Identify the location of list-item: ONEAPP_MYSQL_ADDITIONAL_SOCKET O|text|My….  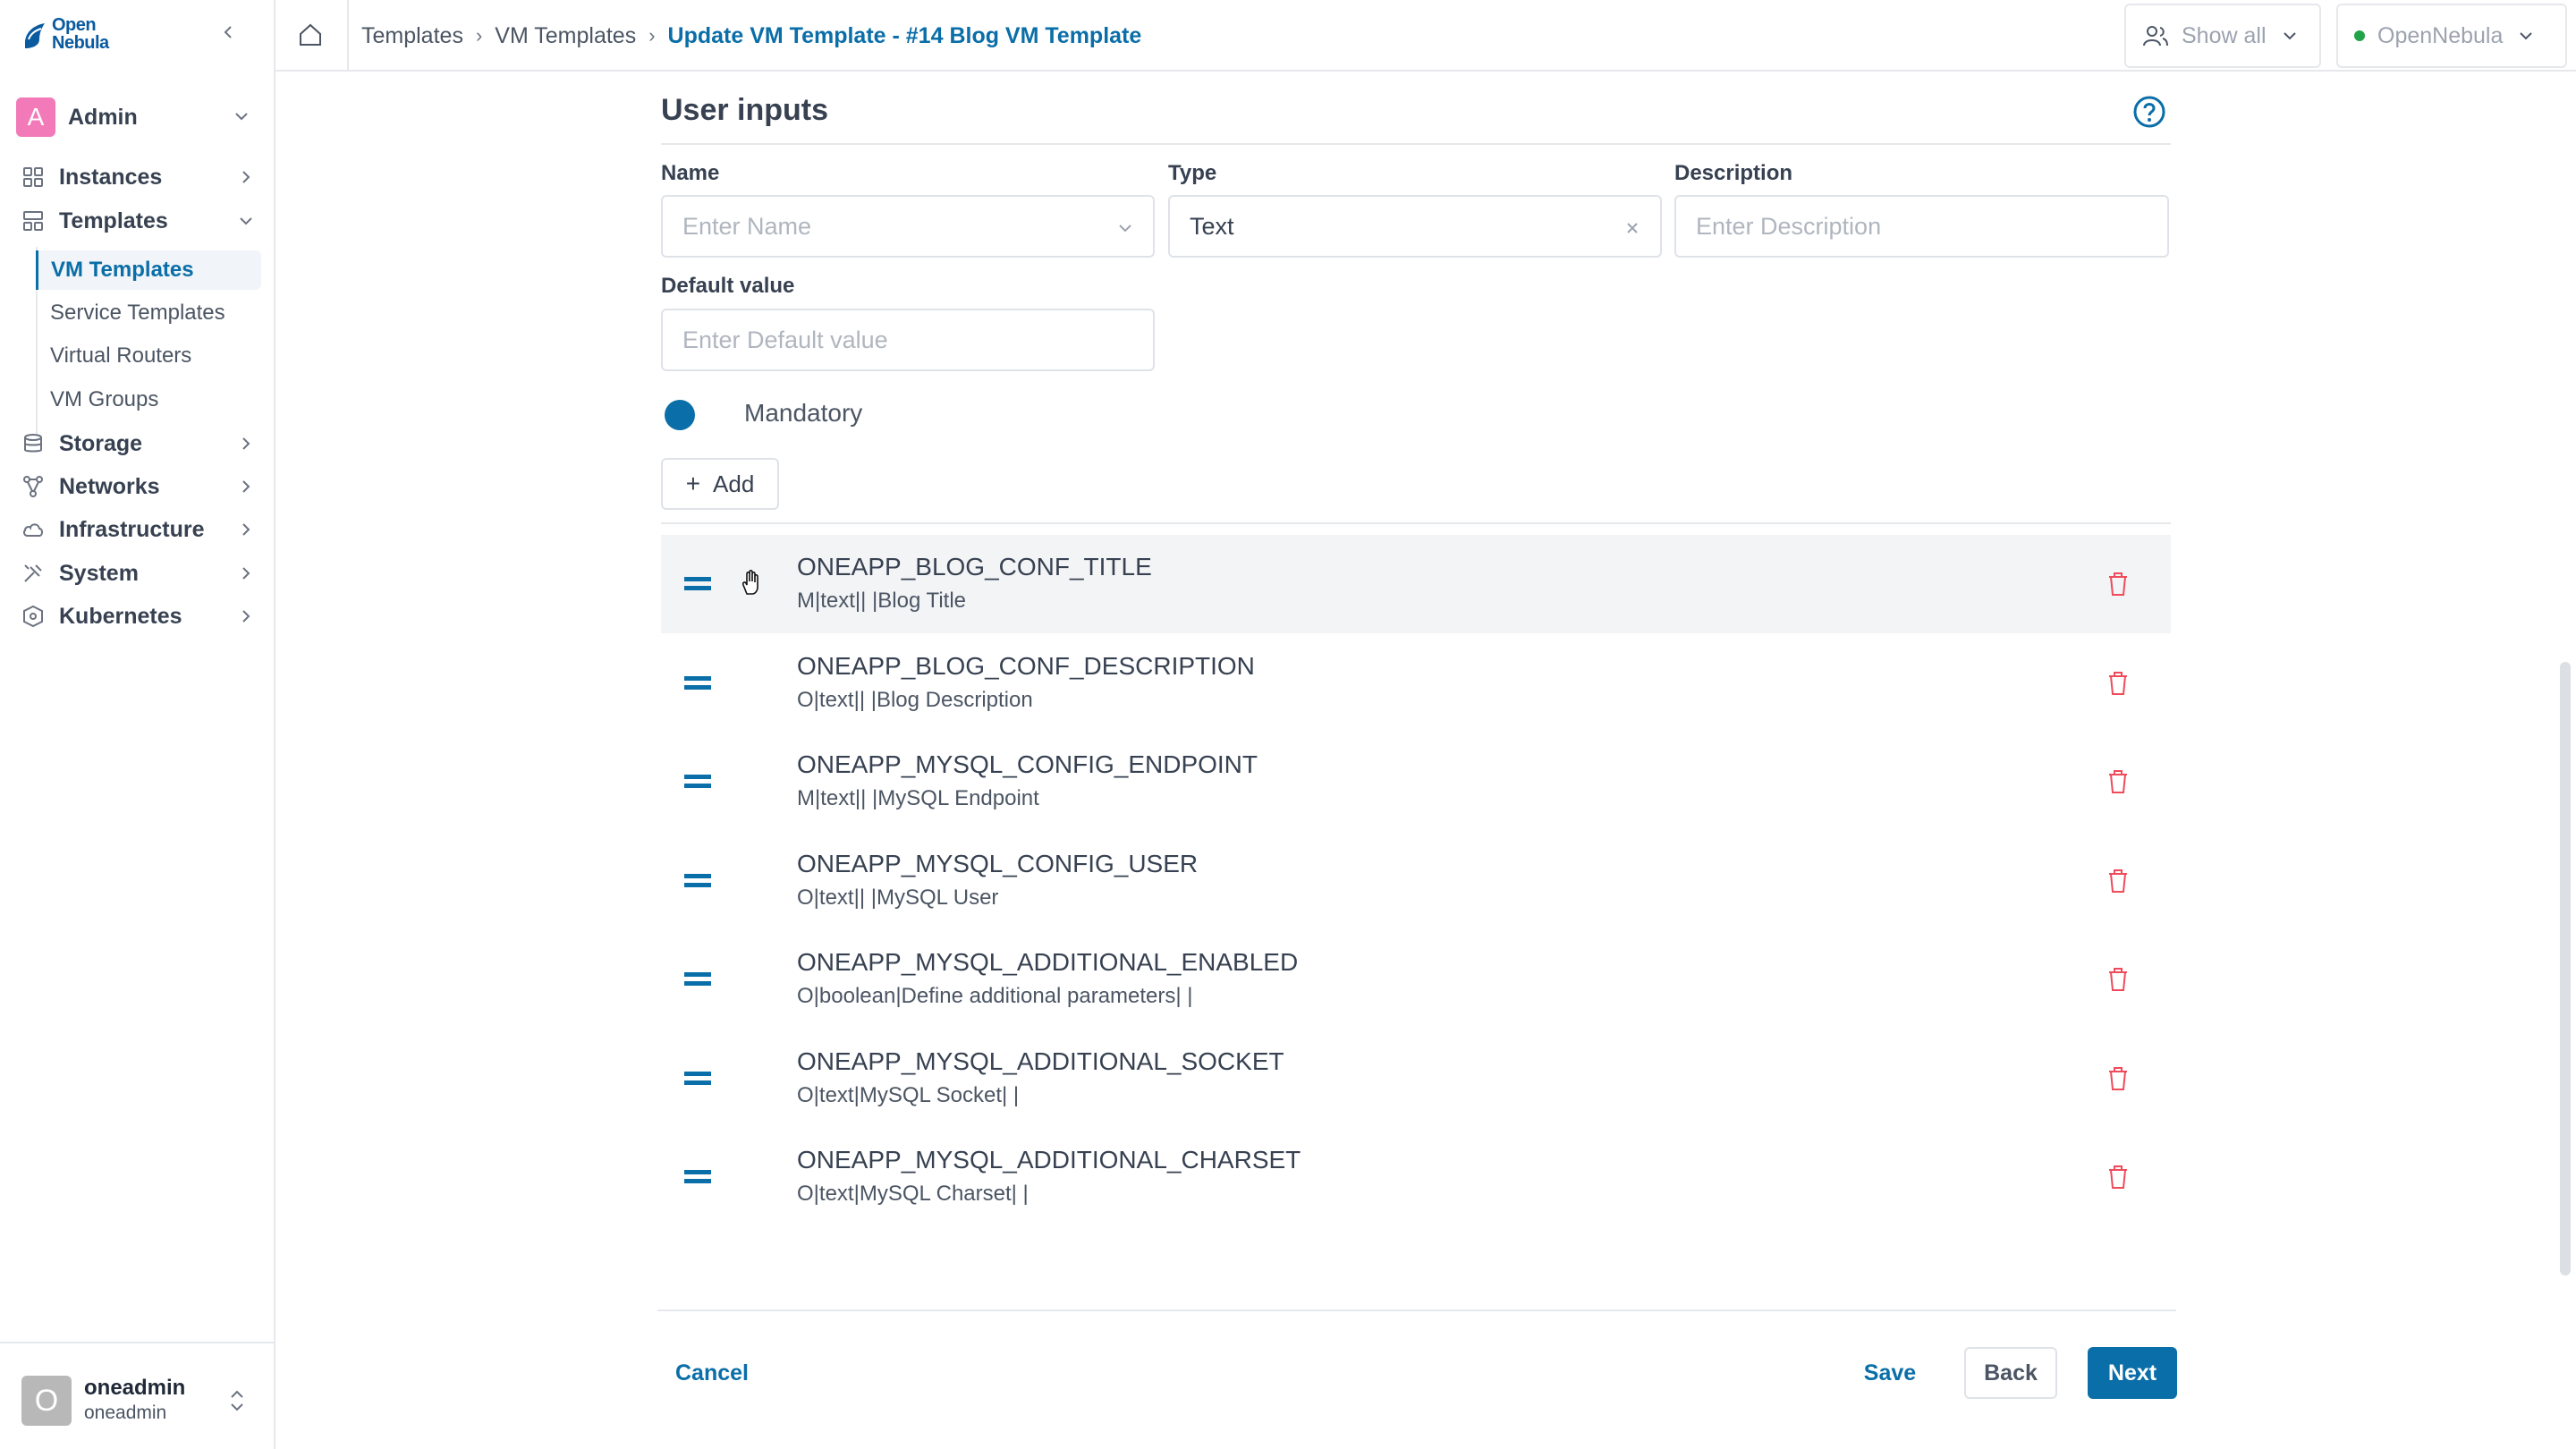
(1416, 1079).